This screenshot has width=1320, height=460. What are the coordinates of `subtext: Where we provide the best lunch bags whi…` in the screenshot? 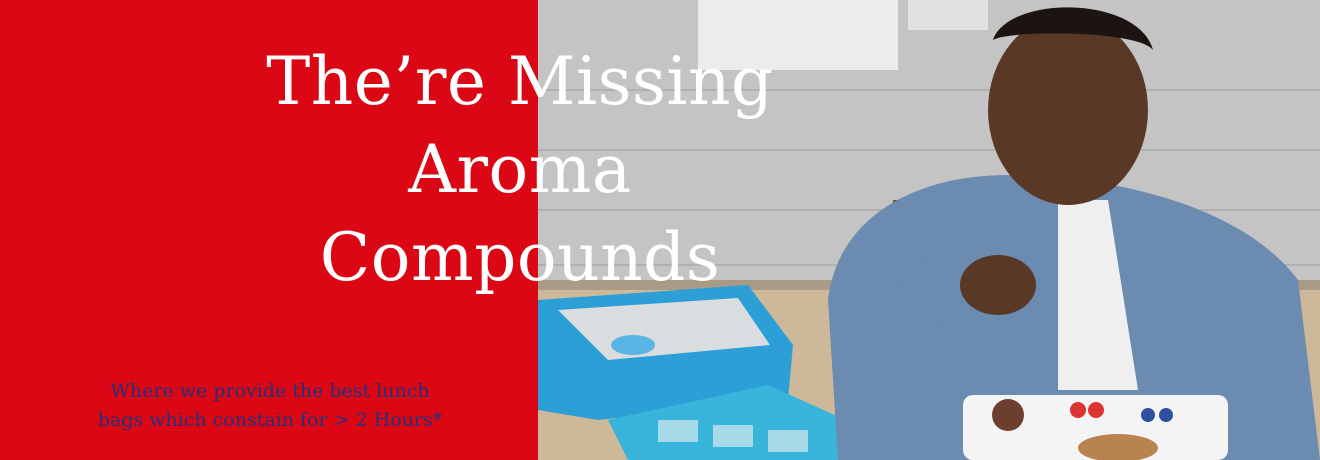 It's located at (270, 406).